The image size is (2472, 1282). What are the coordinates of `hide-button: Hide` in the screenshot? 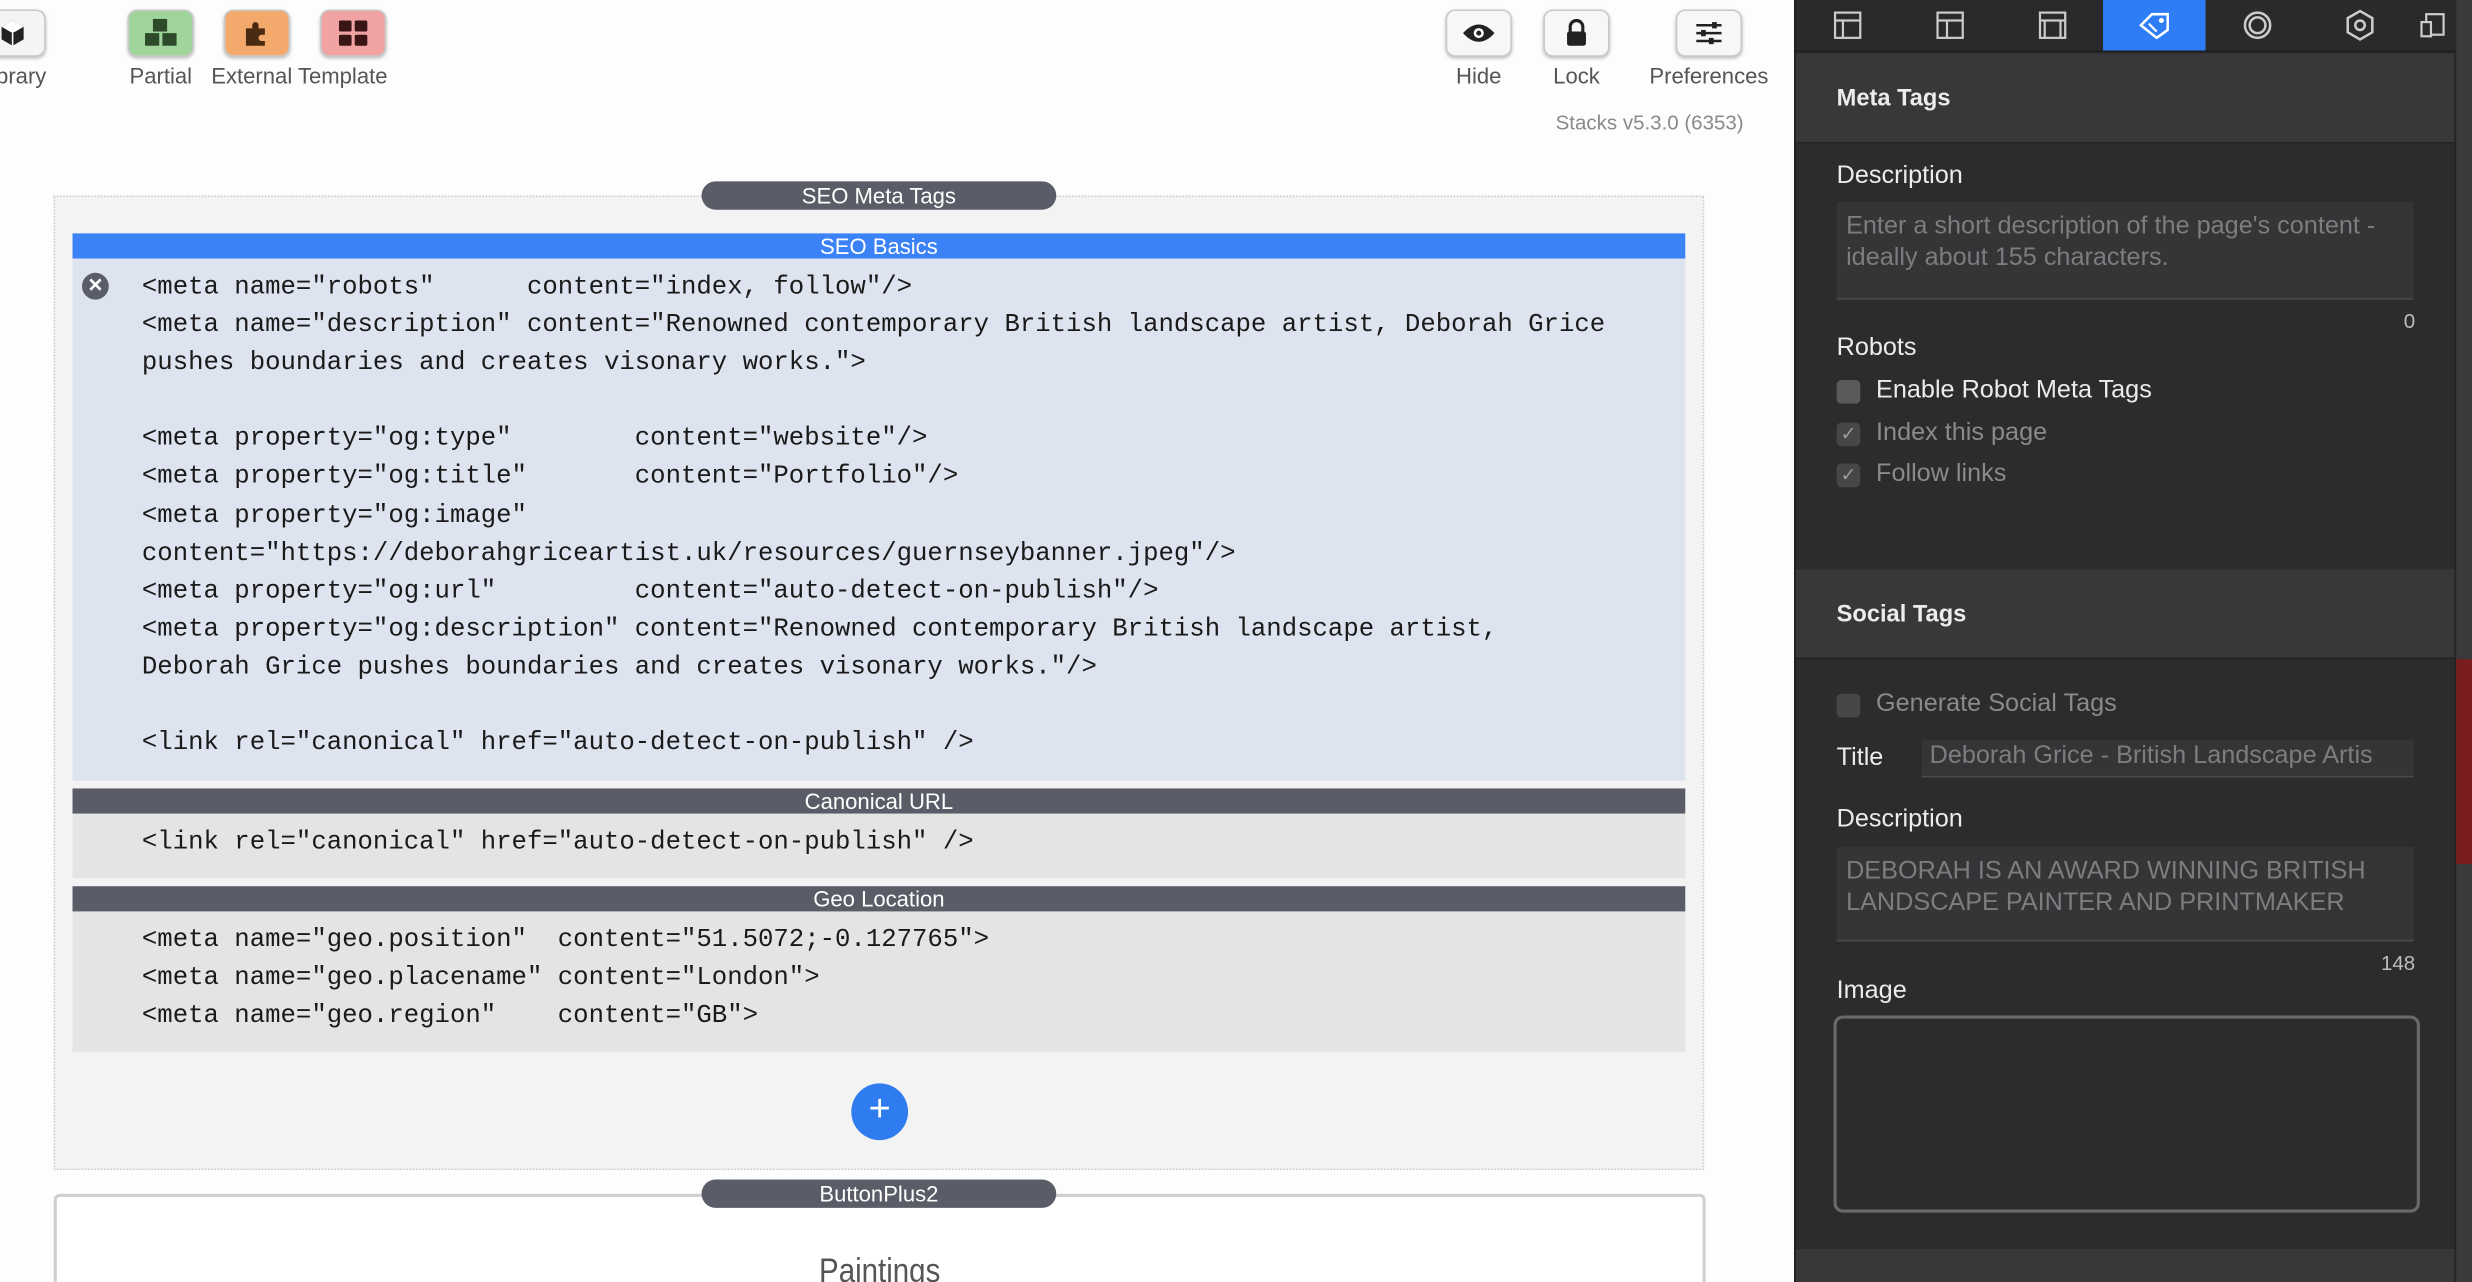 It's located at (1479, 44).